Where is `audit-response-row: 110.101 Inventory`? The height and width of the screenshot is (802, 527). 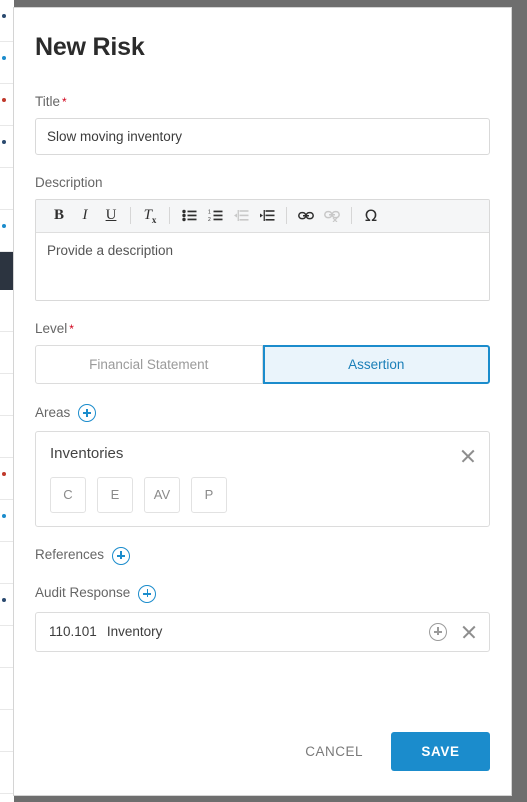
audit-response-row: 110.101 Inventory is located at coordinates (262, 631).